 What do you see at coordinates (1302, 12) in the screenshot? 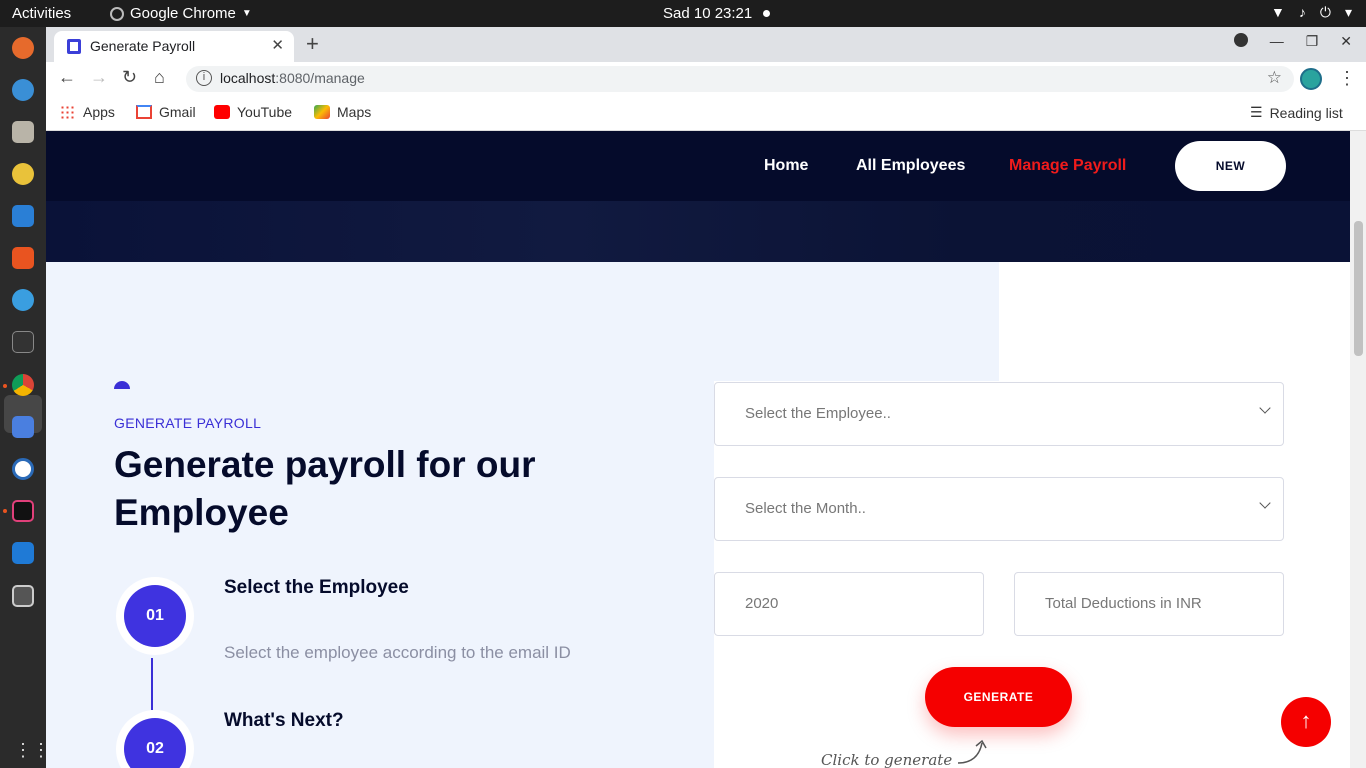
I see `volume-icon: ♪` at bounding box center [1302, 12].